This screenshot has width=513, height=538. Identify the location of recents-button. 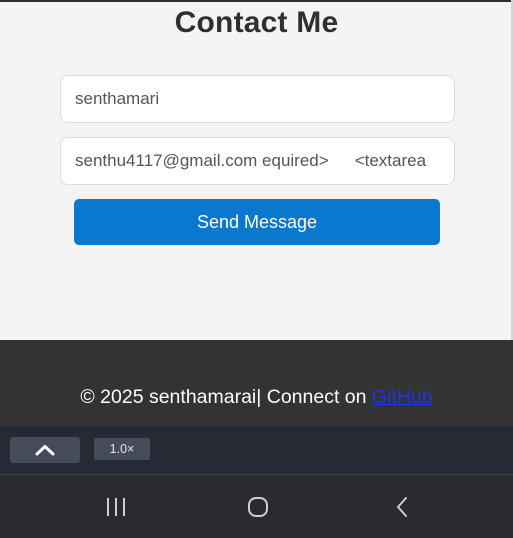
(116, 507).